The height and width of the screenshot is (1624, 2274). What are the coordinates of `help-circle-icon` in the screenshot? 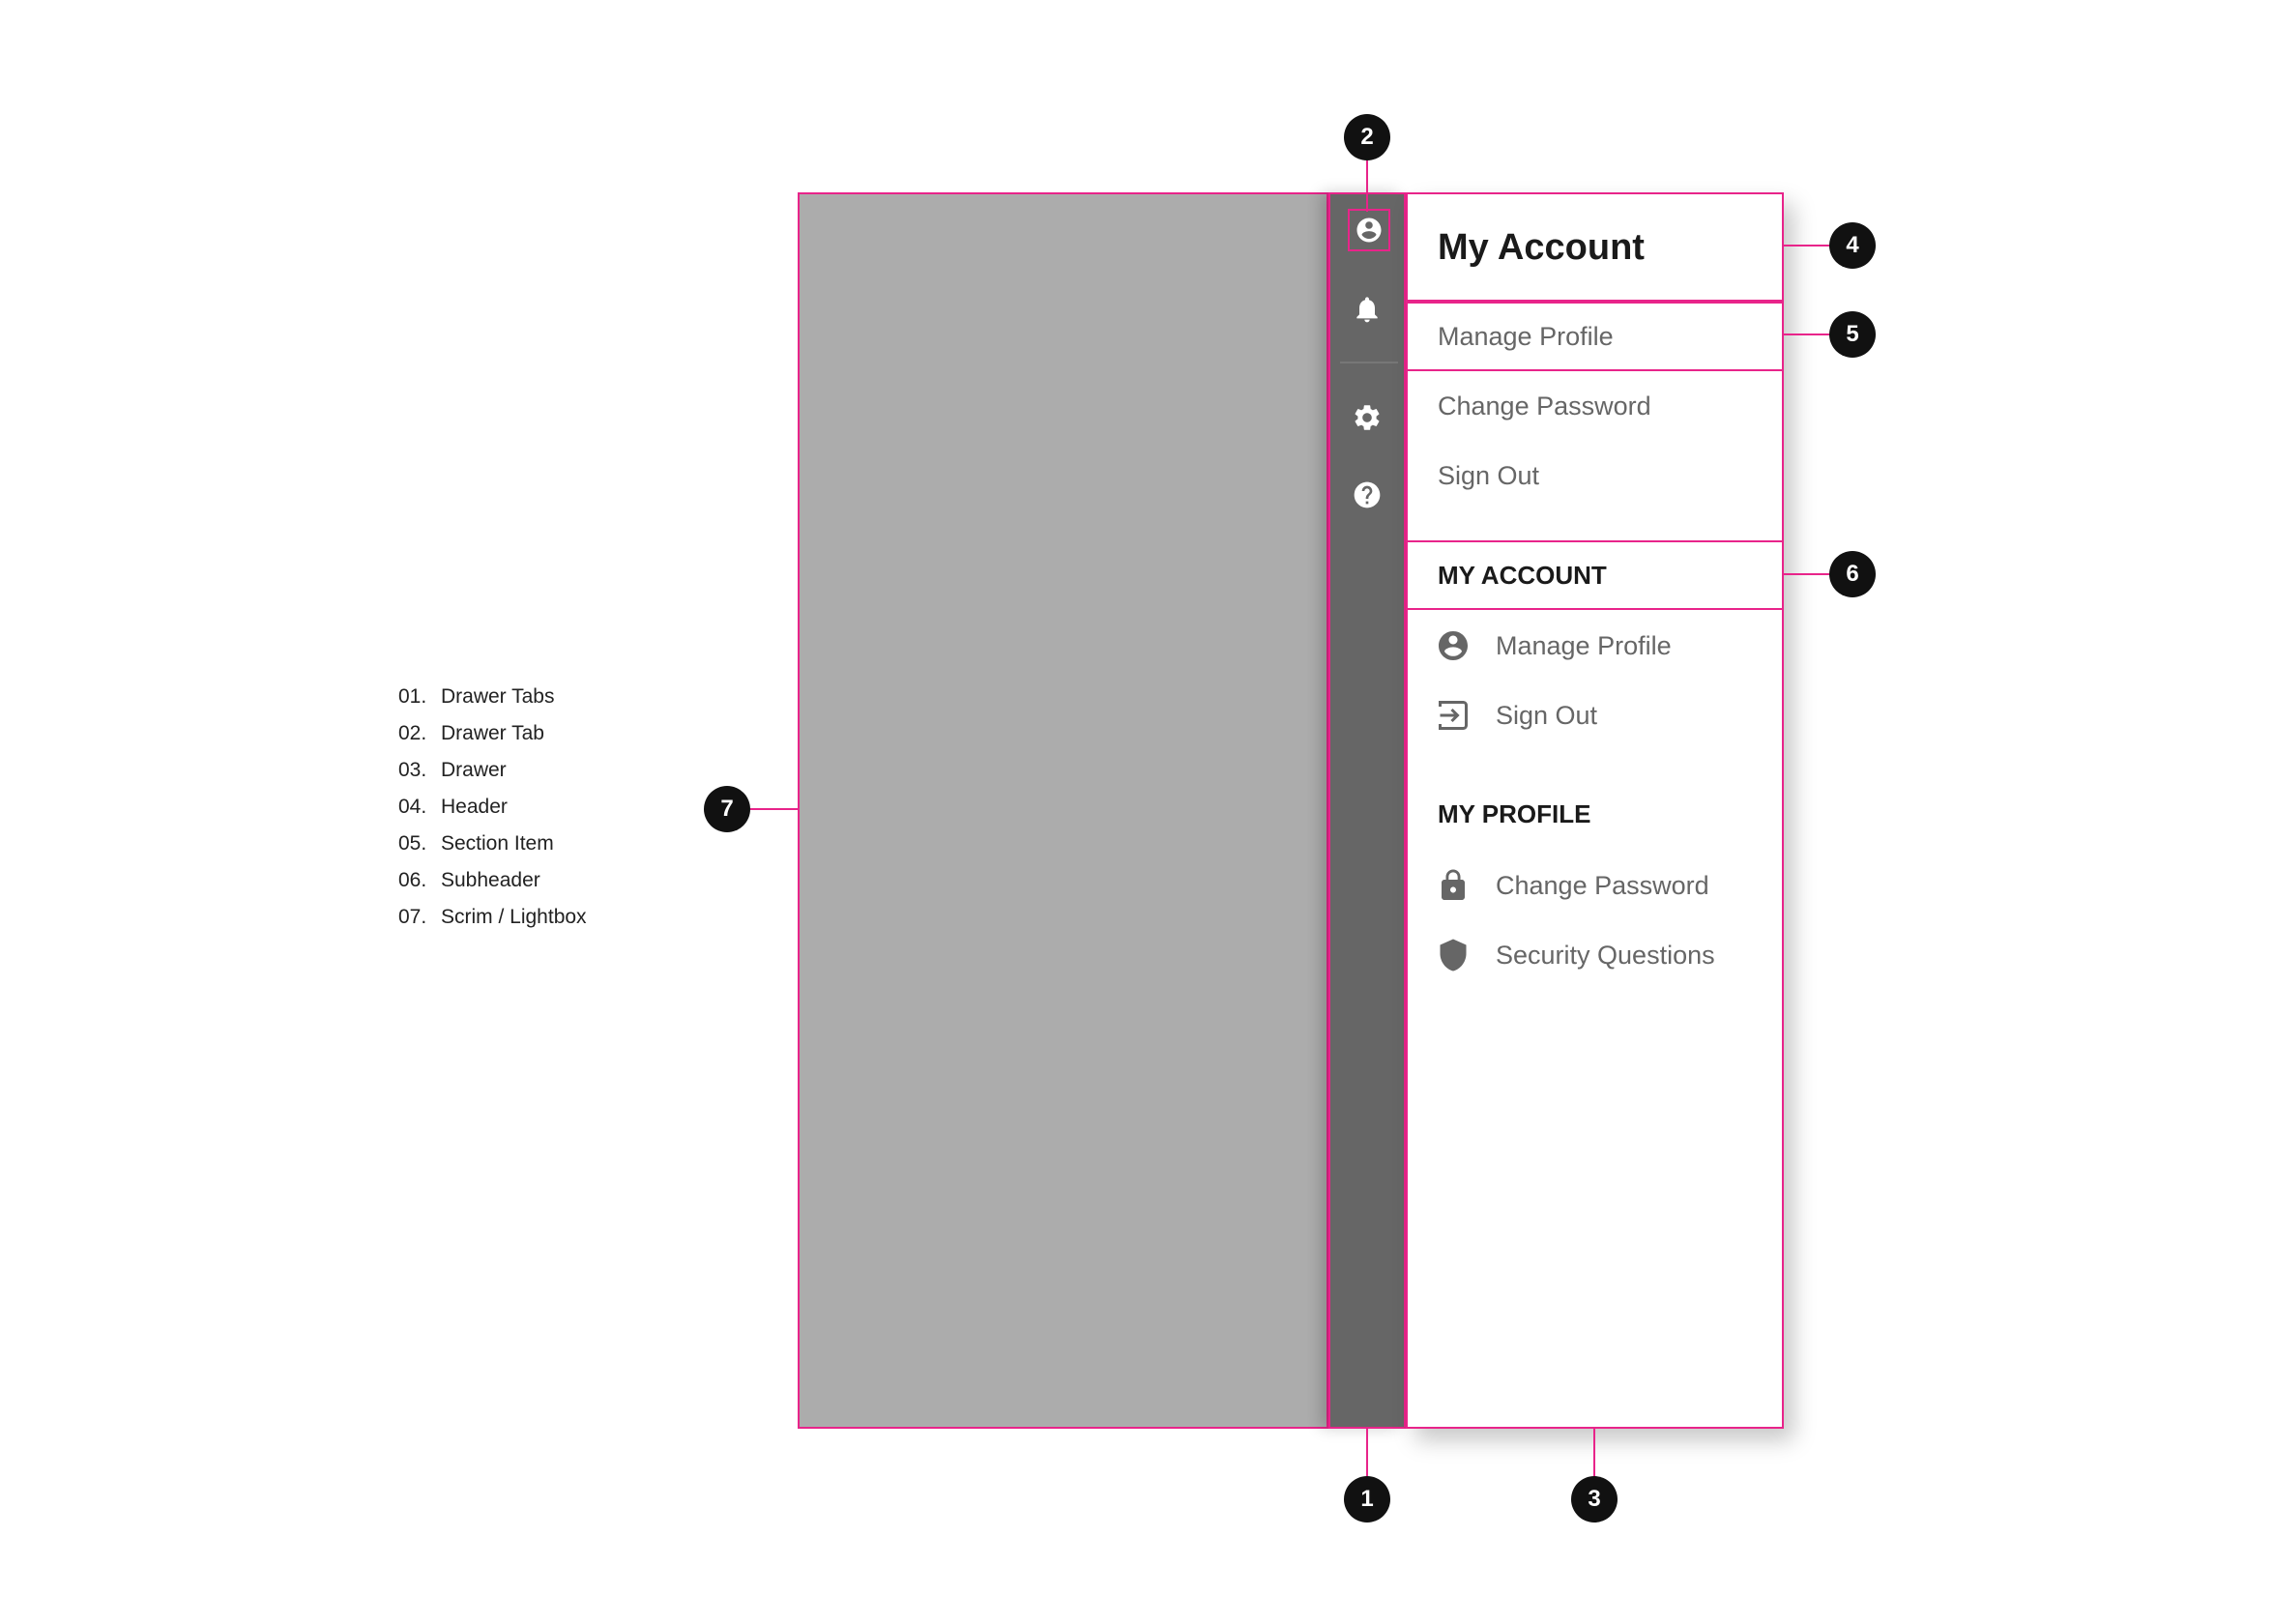 It's located at (1367, 494).